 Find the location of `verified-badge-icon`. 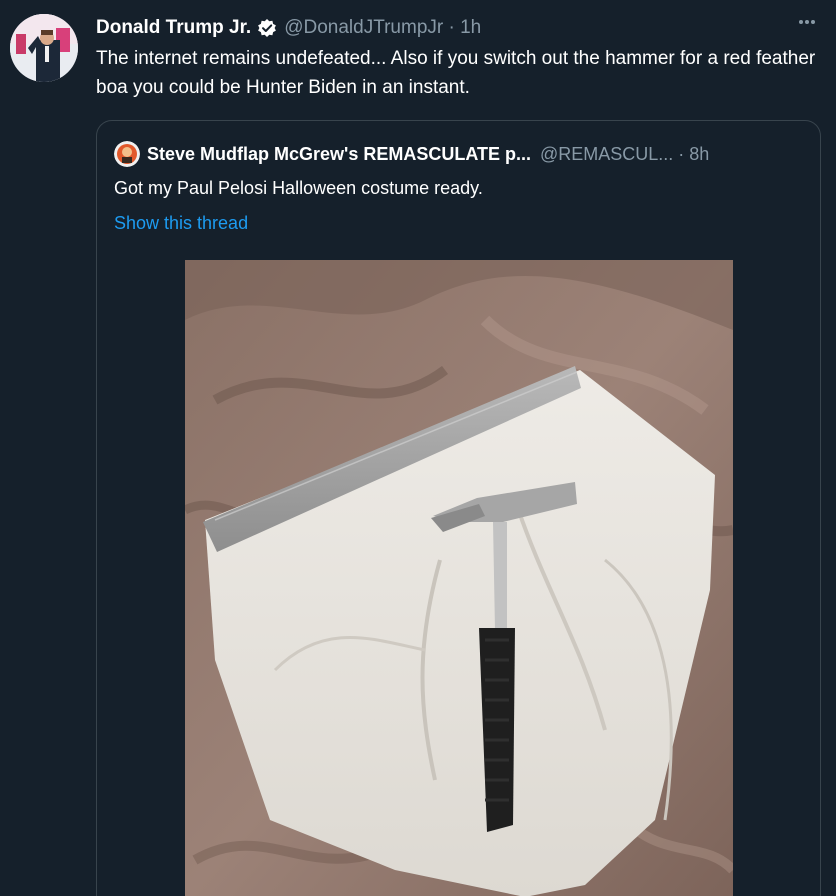

verified-badge-icon is located at coordinates (267, 28).